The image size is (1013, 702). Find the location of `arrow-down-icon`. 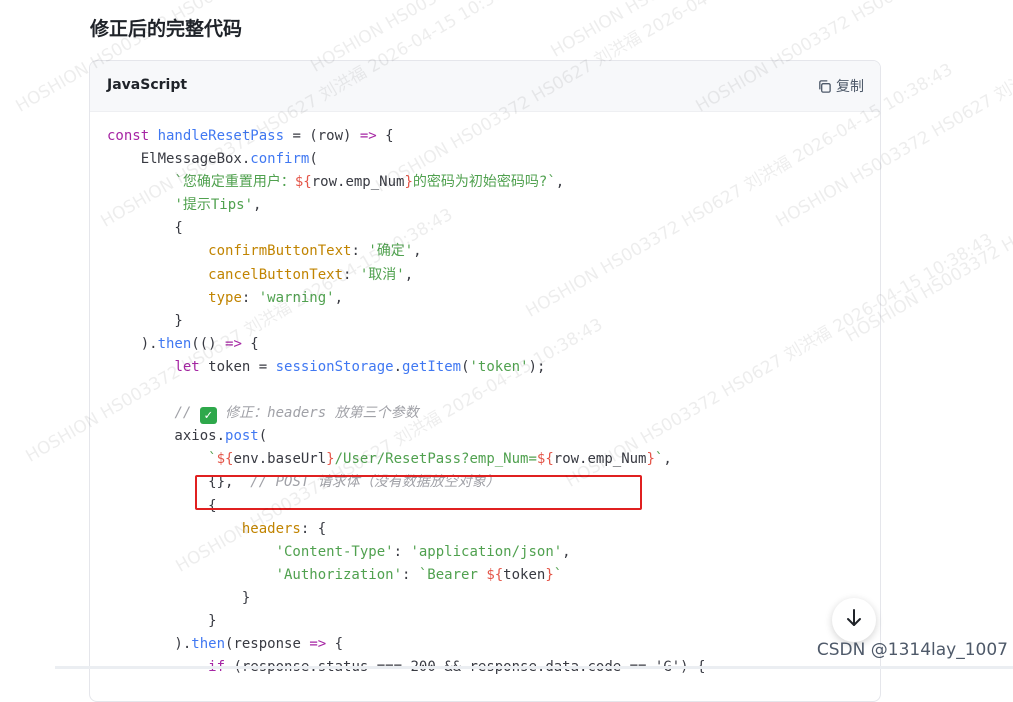

arrow-down-icon is located at coordinates (854, 620).